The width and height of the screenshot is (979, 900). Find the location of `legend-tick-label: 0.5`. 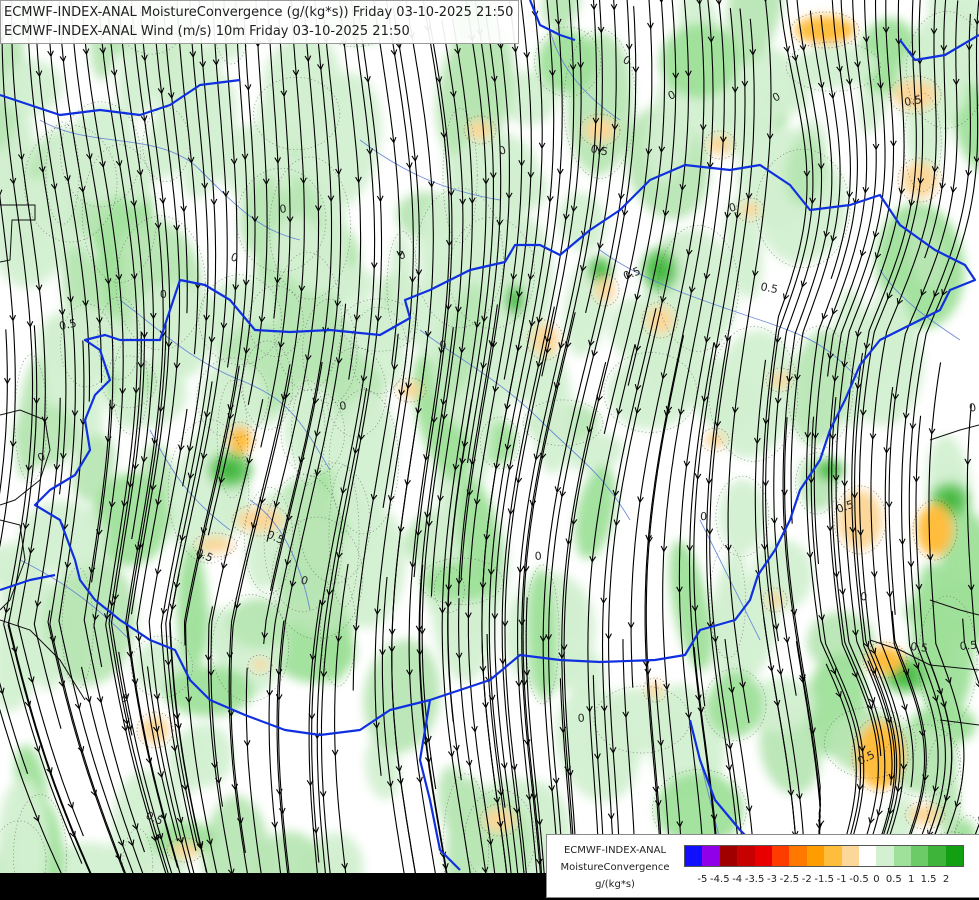

legend-tick-label: 0.5 is located at coordinates (893, 879).